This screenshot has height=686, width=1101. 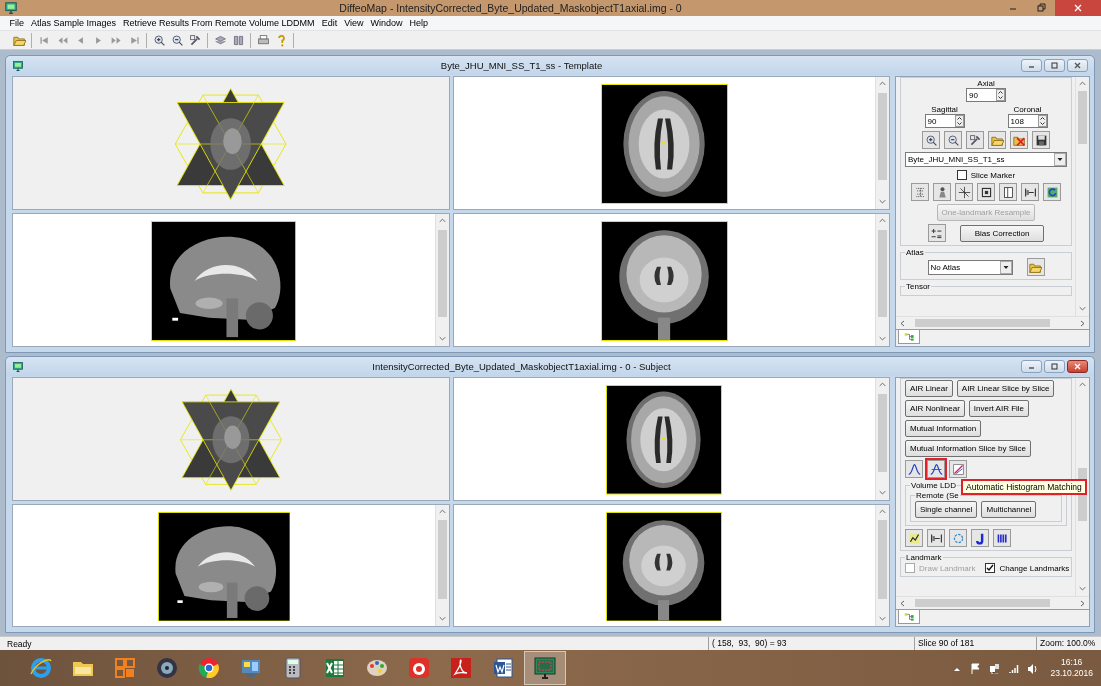 I want to click on zoom-in-icon, so click(x=159, y=40).